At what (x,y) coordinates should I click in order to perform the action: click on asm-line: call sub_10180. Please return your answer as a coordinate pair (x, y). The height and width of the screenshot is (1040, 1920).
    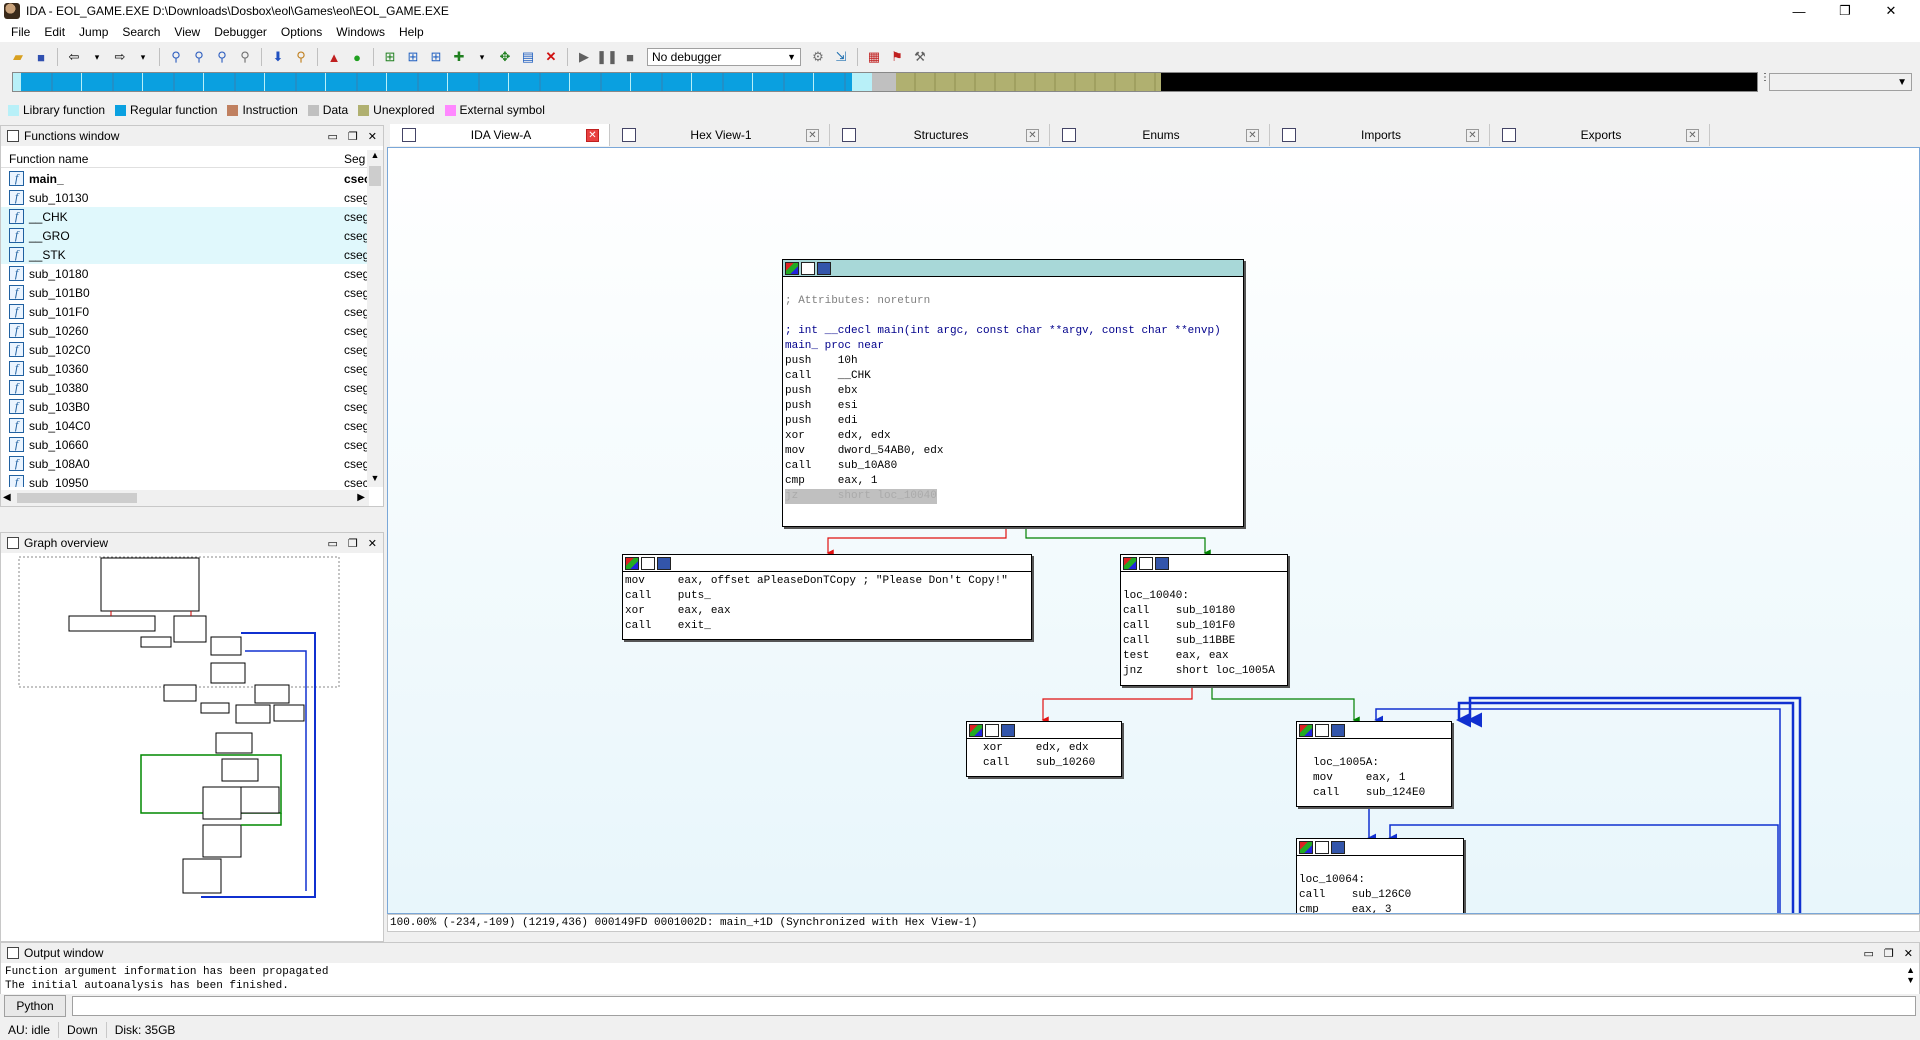
    Looking at the image, I should click on (1204, 611).